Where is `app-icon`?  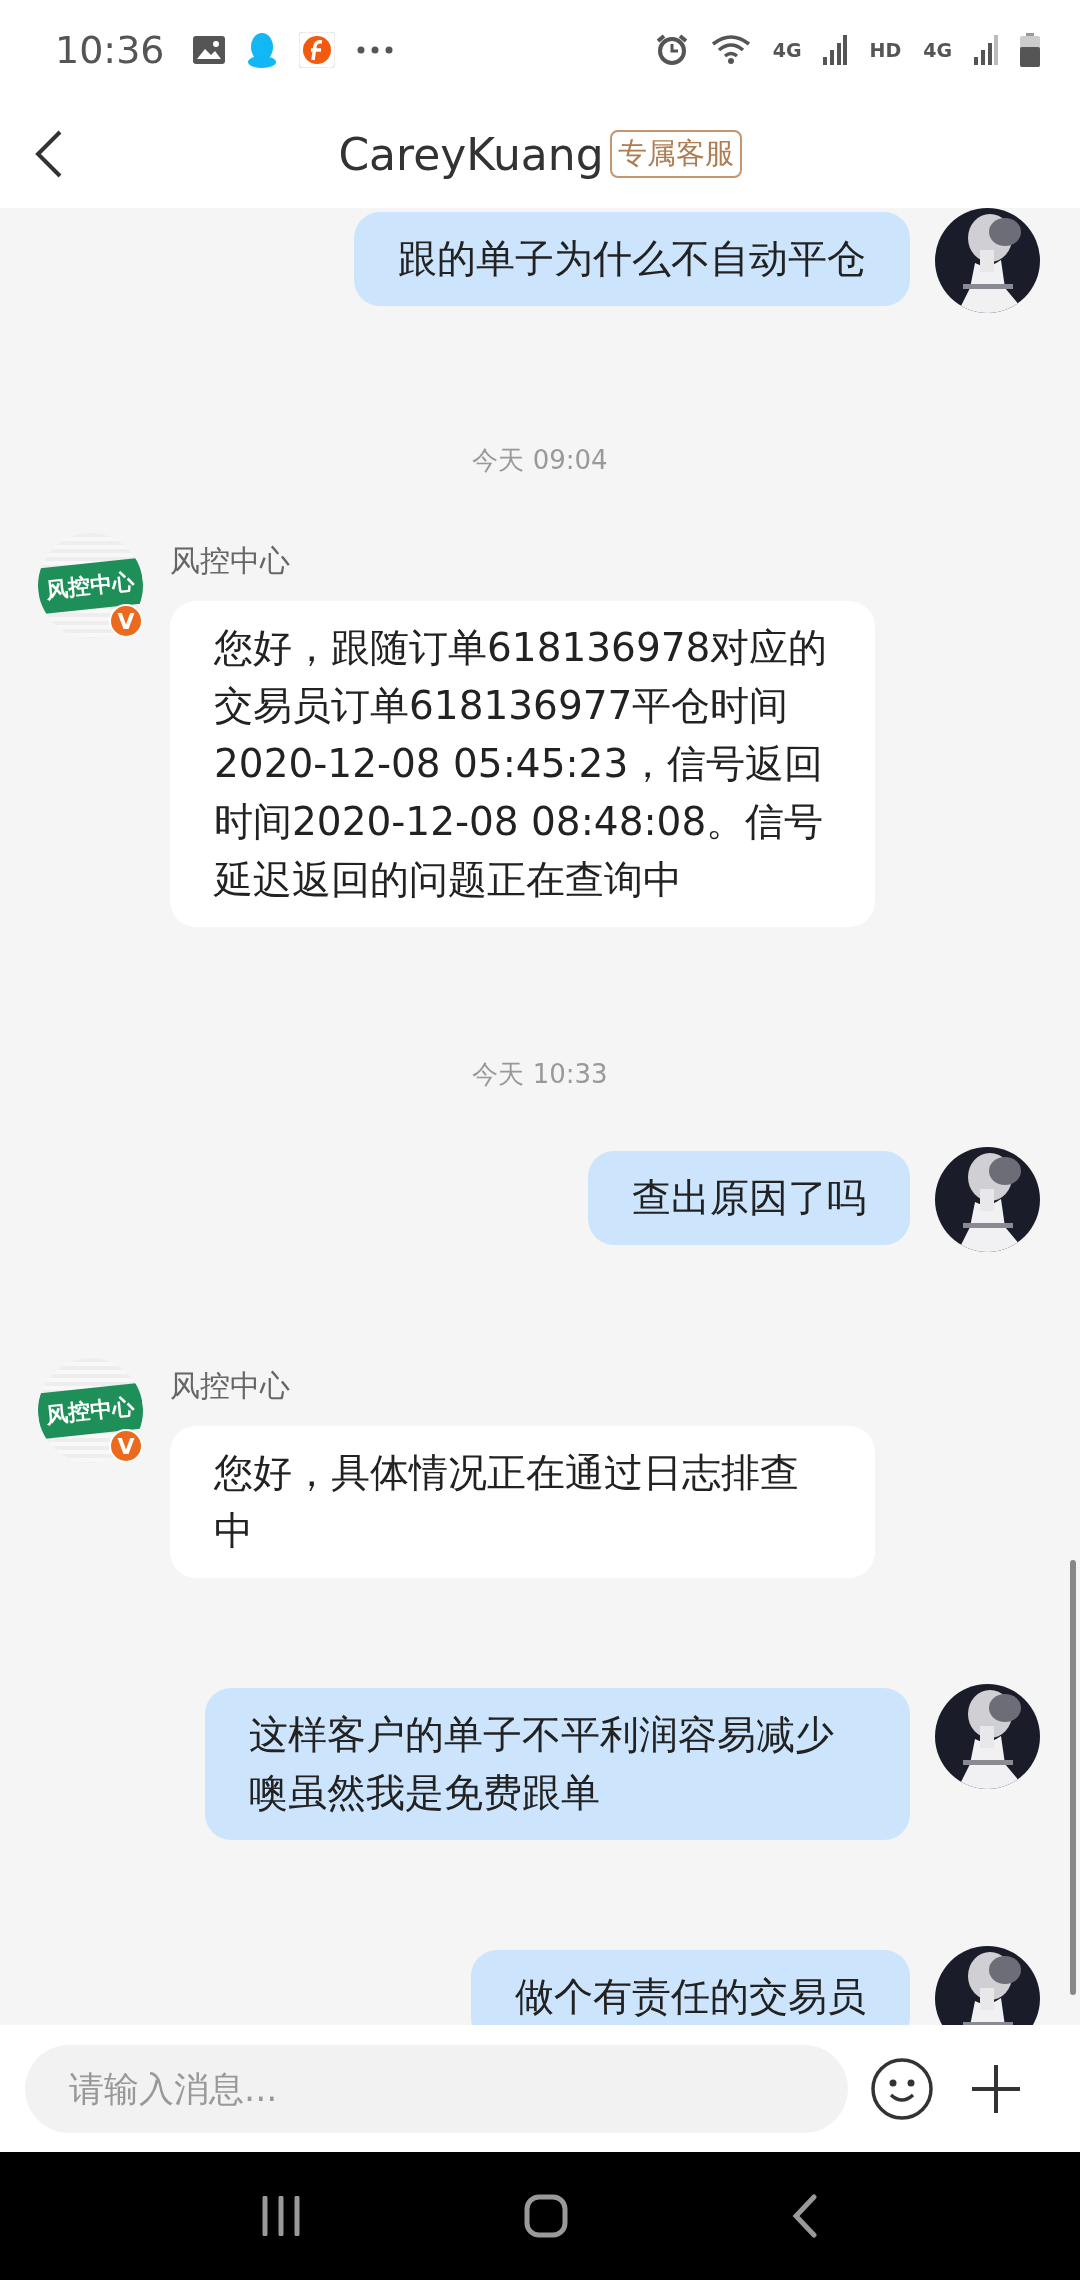 app-icon is located at coordinates (316, 50).